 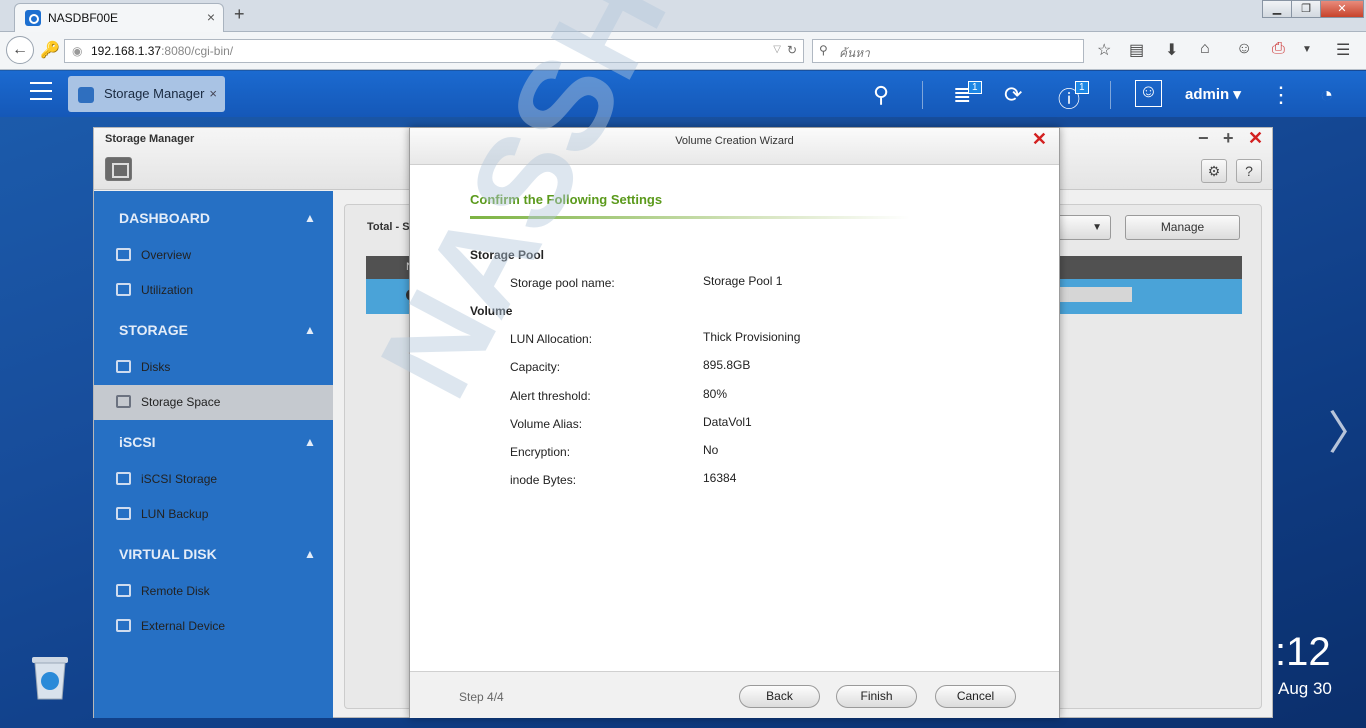 I want to click on settings-gear-icon: ⚙, so click(x=1214, y=171).